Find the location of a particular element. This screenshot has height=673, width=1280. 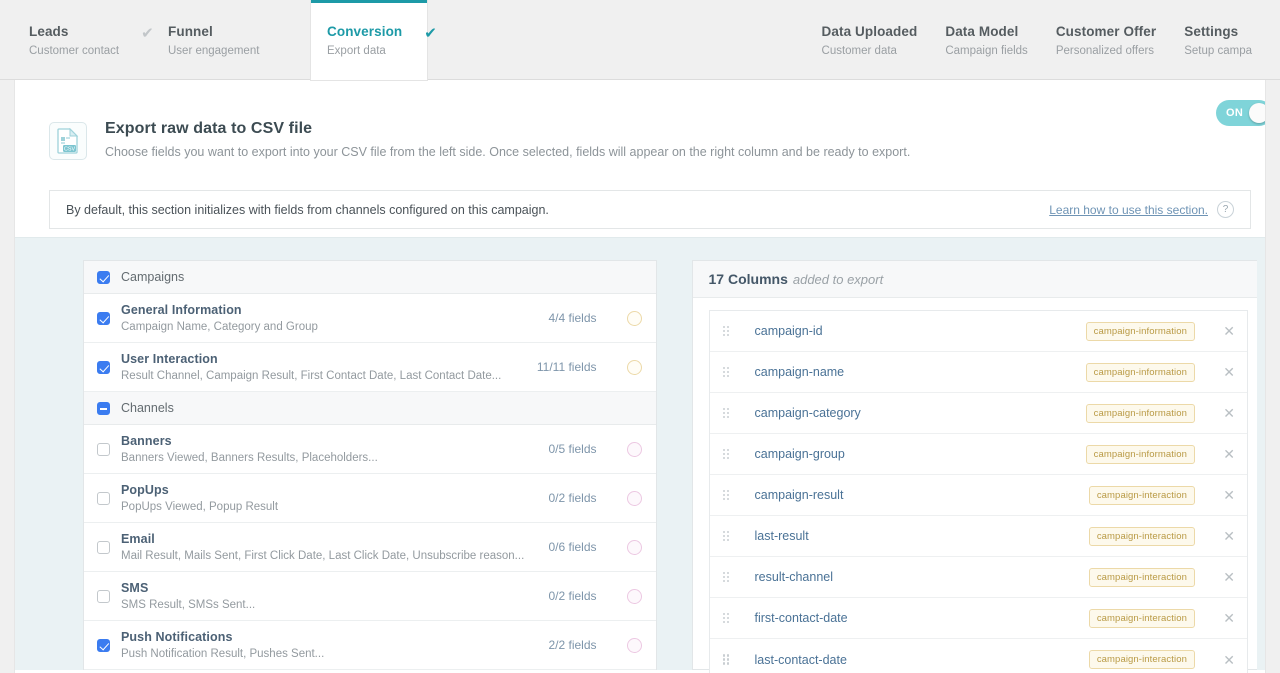

field-group-row: SMS SMS Result, SMSs Sent... 0/2 fields is located at coordinates (370, 596).